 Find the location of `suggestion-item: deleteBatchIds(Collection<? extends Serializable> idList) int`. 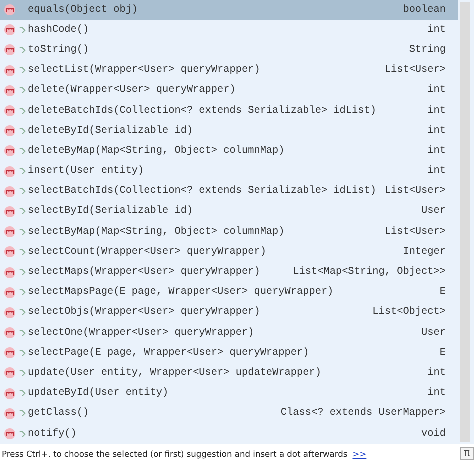

suggestion-item: deleteBatchIds(Collection<? extends Serializable> idList) int is located at coordinates (229, 111).